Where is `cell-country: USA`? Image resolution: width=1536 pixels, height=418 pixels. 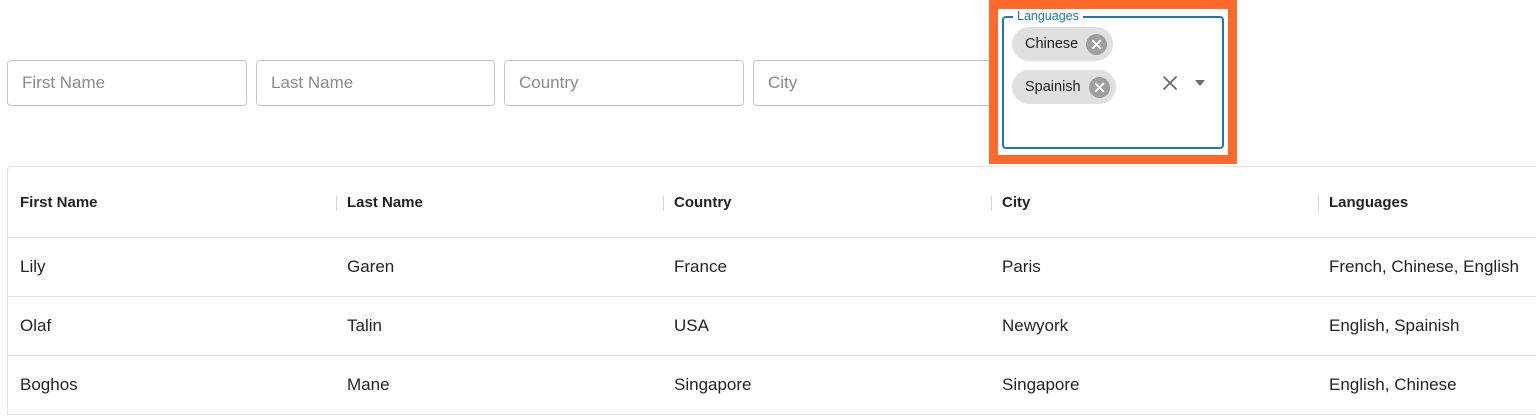
cell-country: USA is located at coordinates (691, 325).